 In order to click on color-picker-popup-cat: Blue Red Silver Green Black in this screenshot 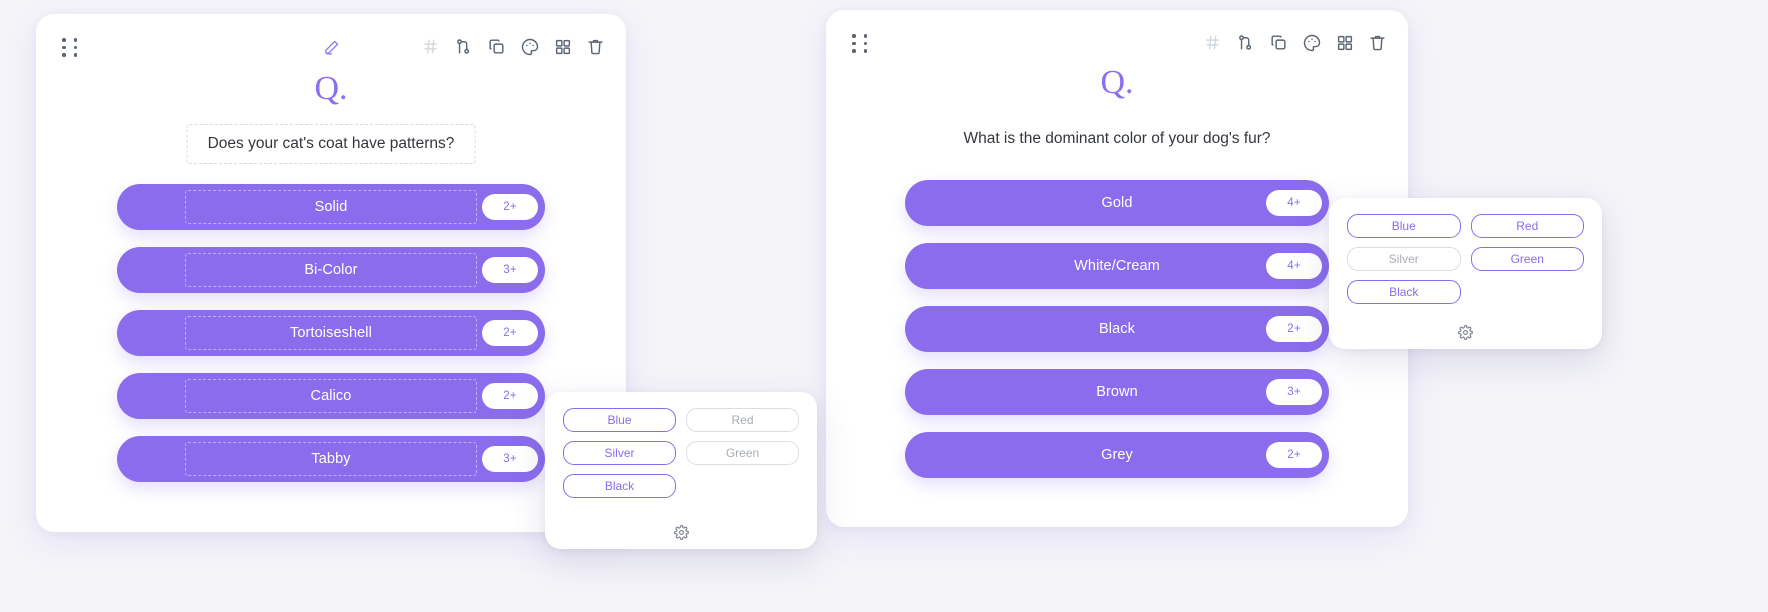, I will do `click(681, 470)`.